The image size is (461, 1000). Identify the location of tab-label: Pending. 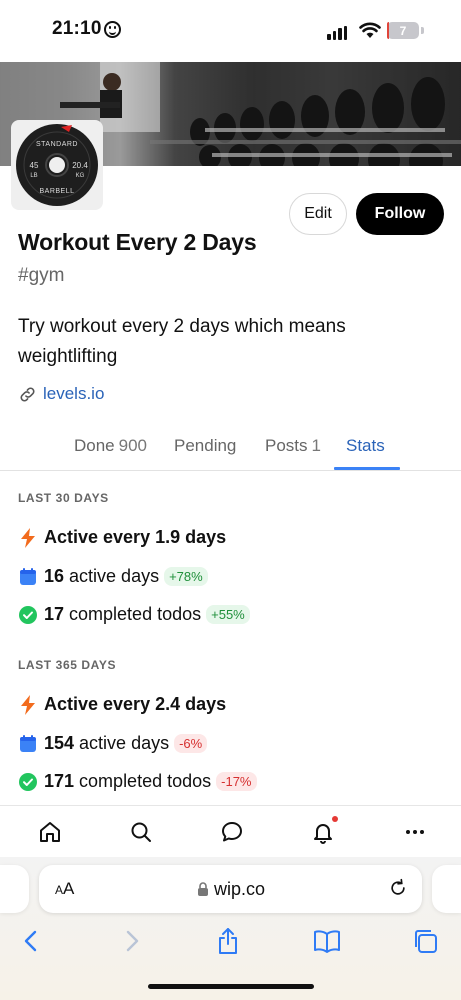
(205, 445).